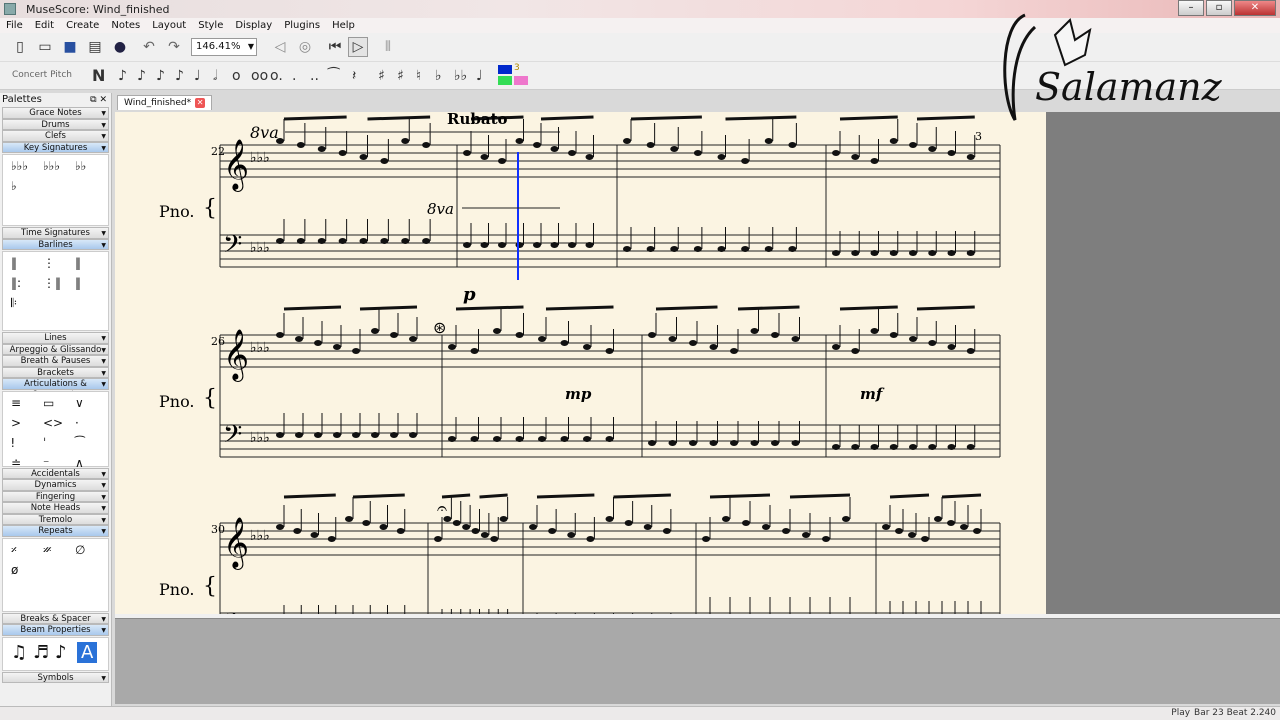 This screenshot has height=720, width=1280. Describe the element at coordinates (55, 389) in the screenshot. I see `palette-articulations-ornaments: Articulations & Ornaments▼` at that location.